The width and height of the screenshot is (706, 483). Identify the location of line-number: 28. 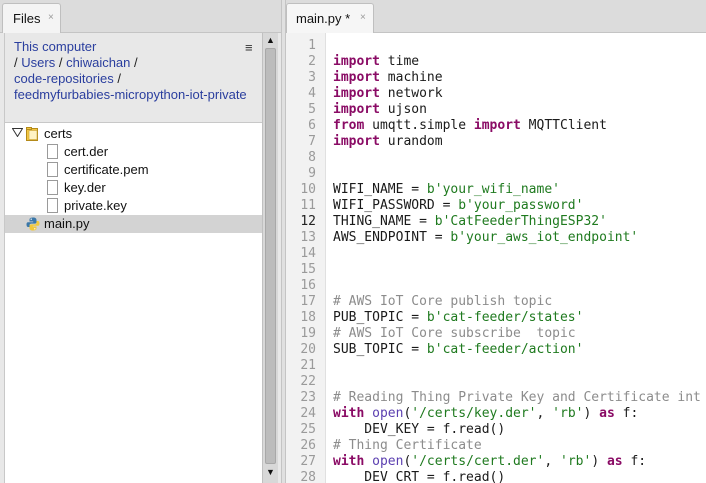
(308, 476).